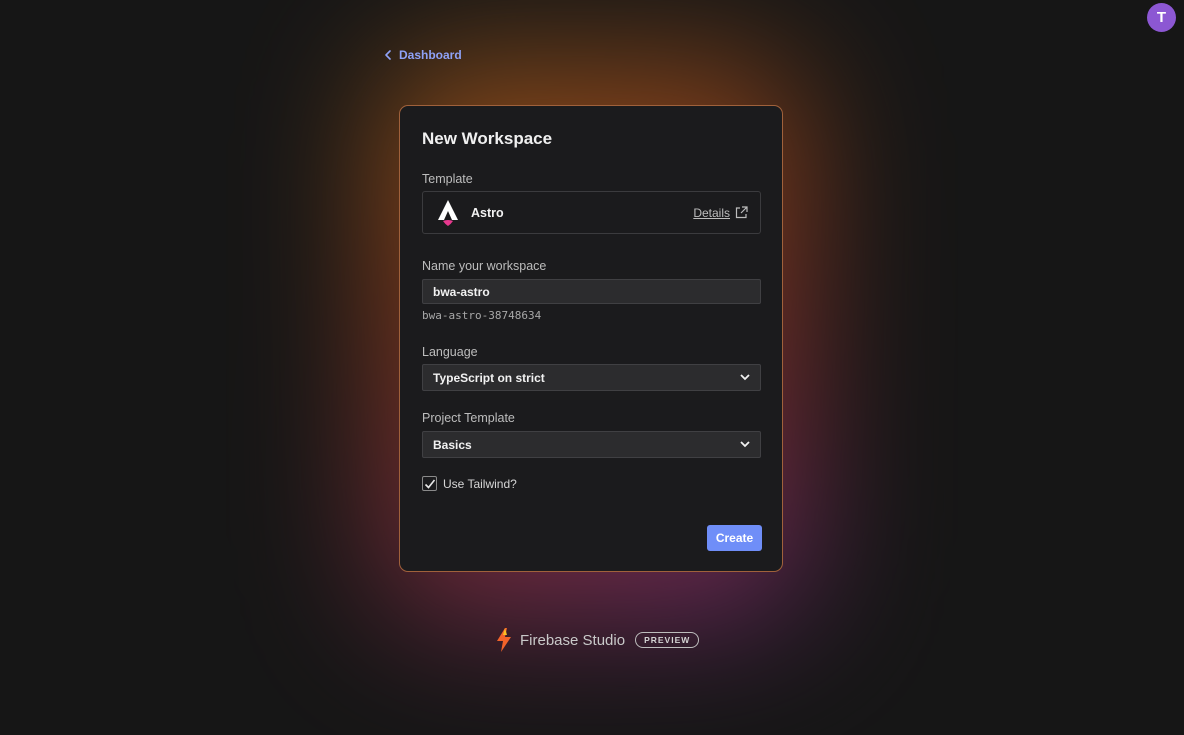  Describe the element at coordinates (487, 212) in the screenshot. I see `template-name: Astro` at that location.